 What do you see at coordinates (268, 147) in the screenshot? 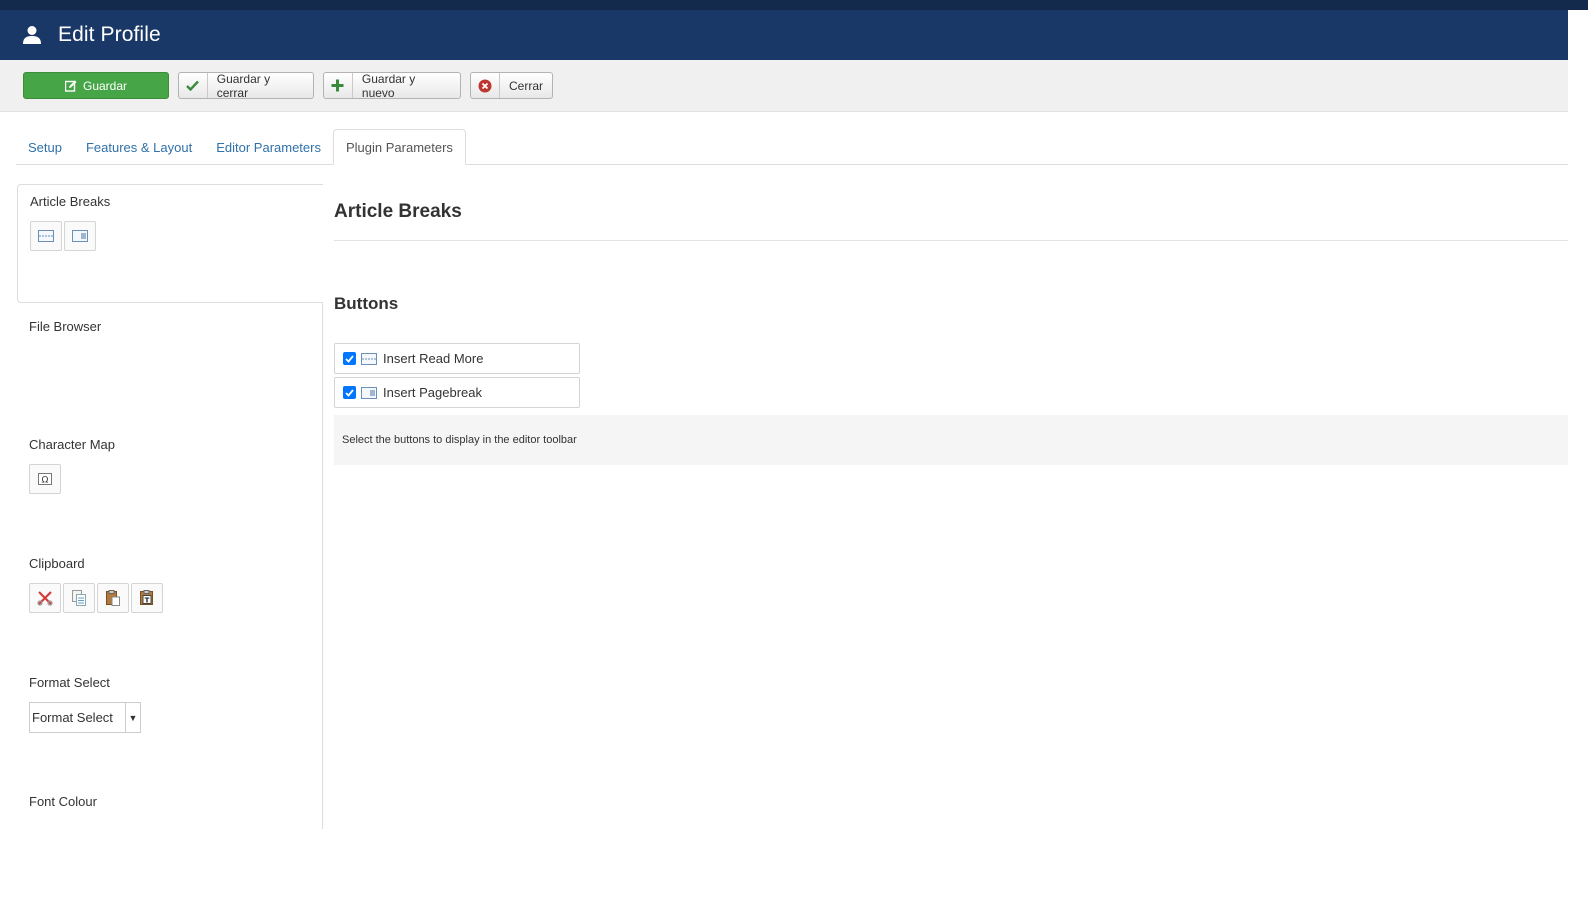
I see `tab-editor-parameters: Editor Parameters` at bounding box center [268, 147].